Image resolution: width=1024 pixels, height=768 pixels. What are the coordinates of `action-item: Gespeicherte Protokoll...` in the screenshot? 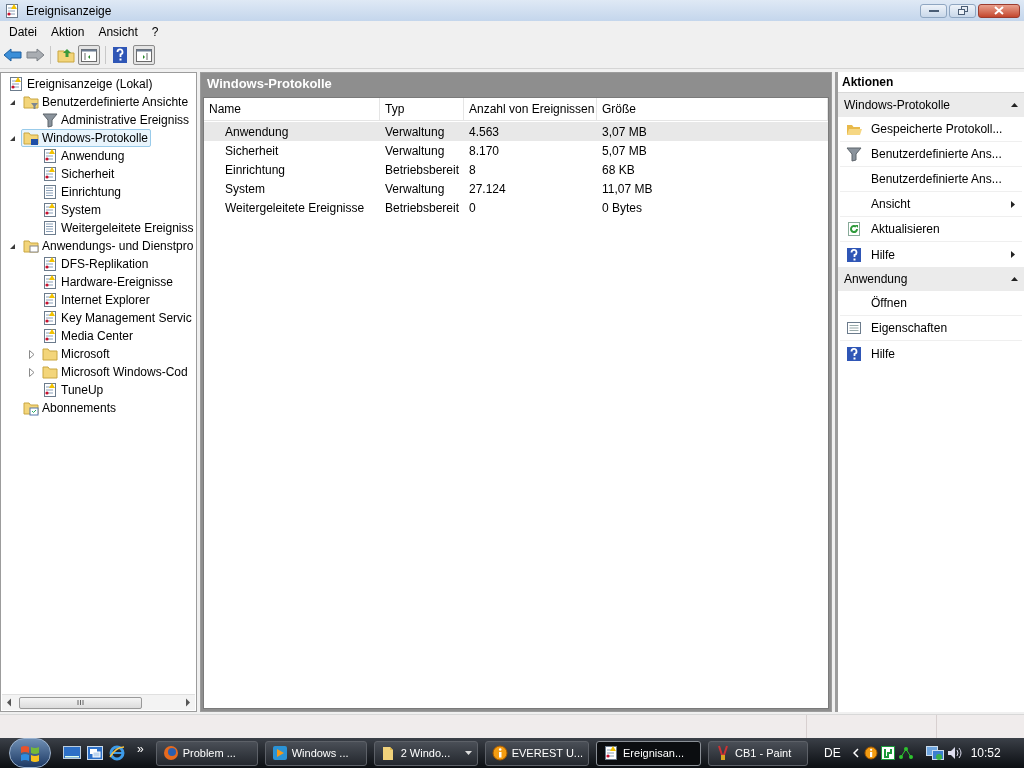 It's located at (931, 129).